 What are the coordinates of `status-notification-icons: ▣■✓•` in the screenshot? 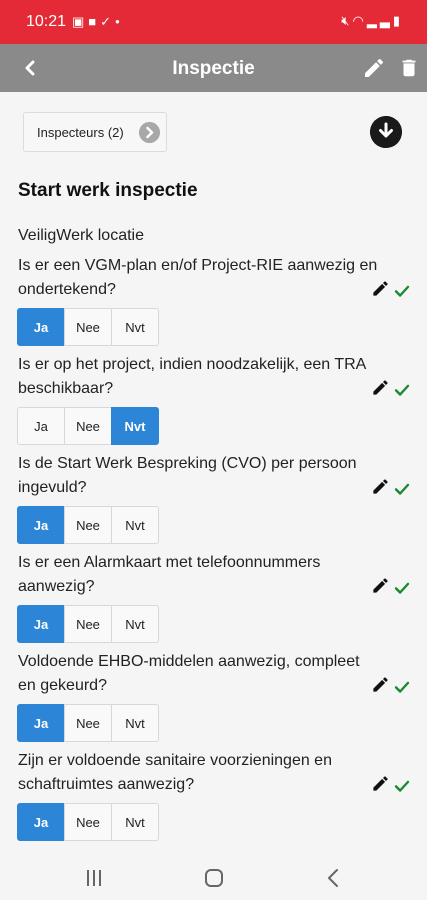 It's located at (98, 22).